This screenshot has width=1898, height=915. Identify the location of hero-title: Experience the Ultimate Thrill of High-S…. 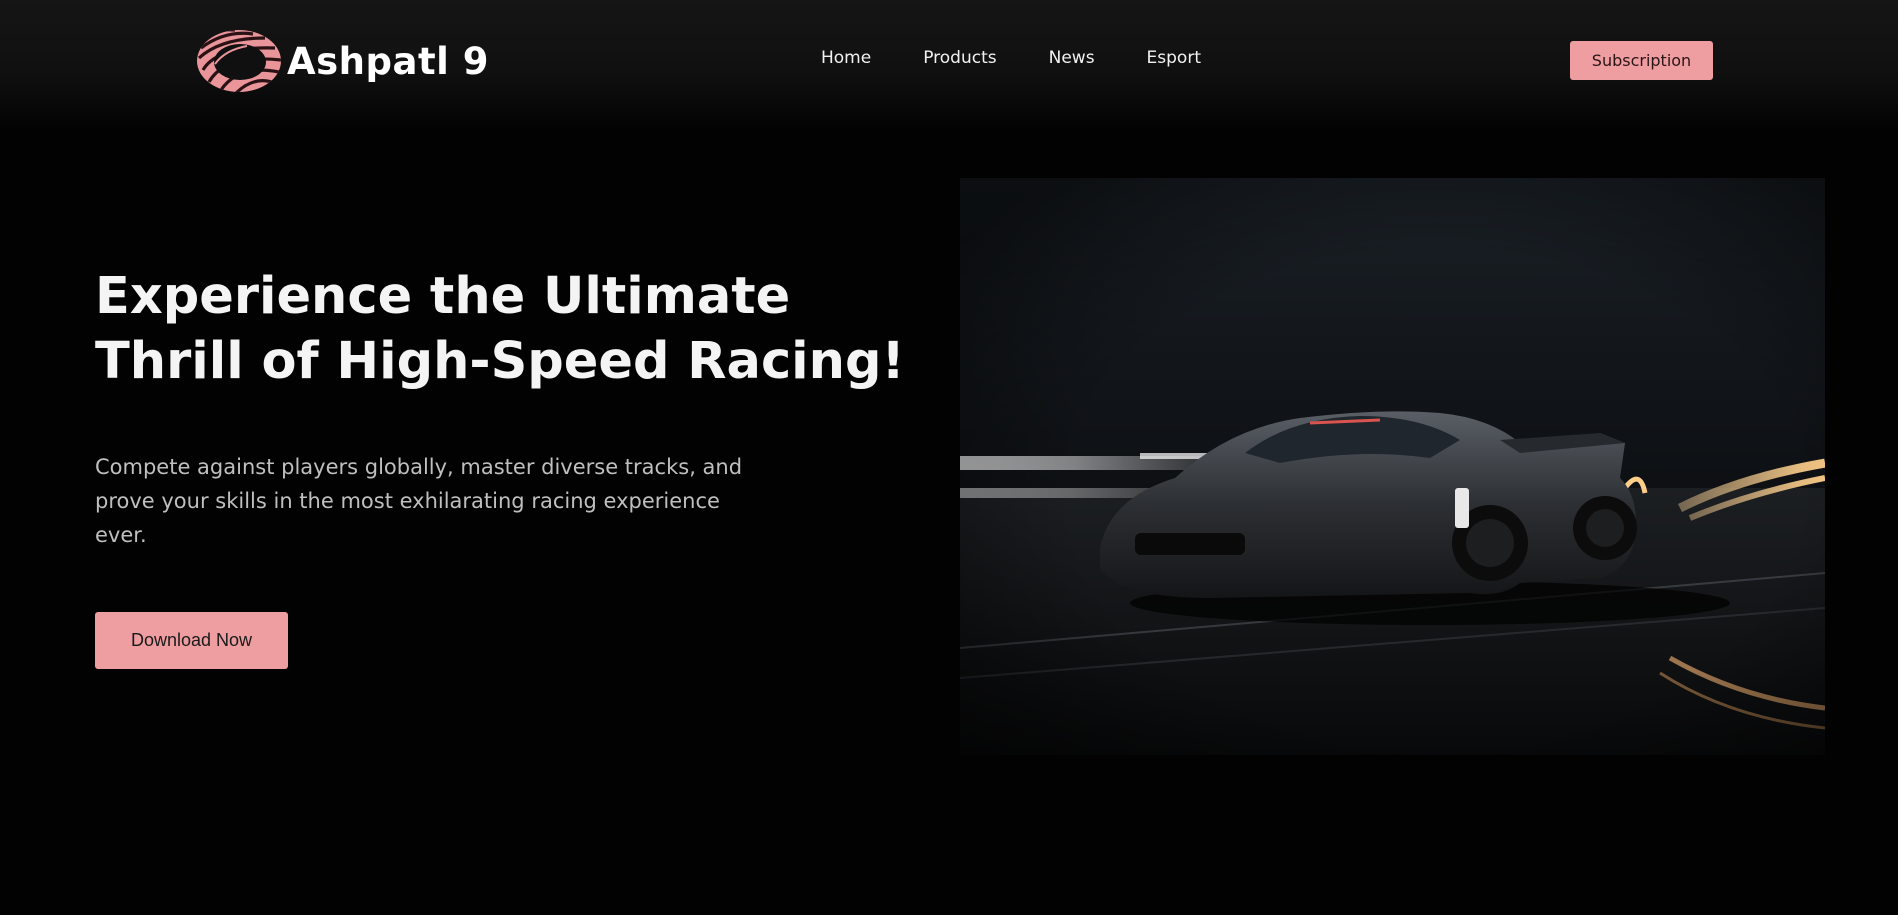
(500, 329).